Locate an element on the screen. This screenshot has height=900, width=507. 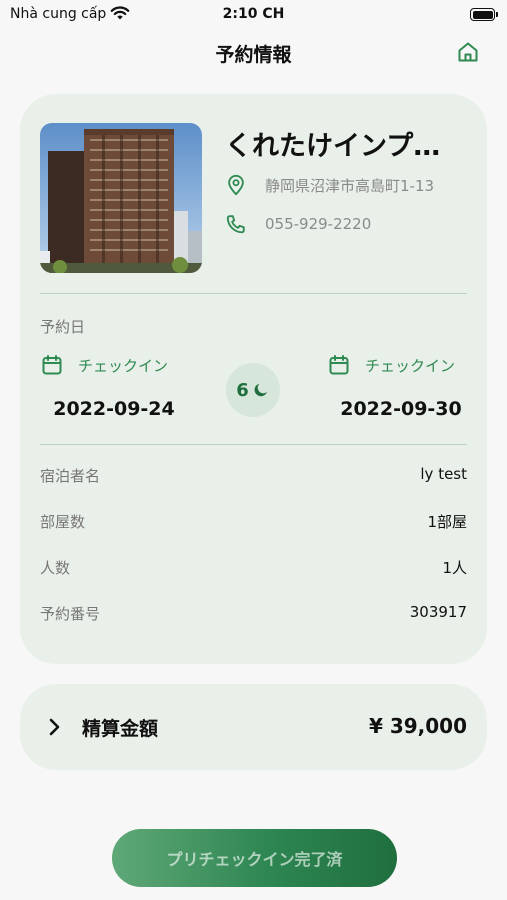
detail-value: 303917 is located at coordinates (438, 612).